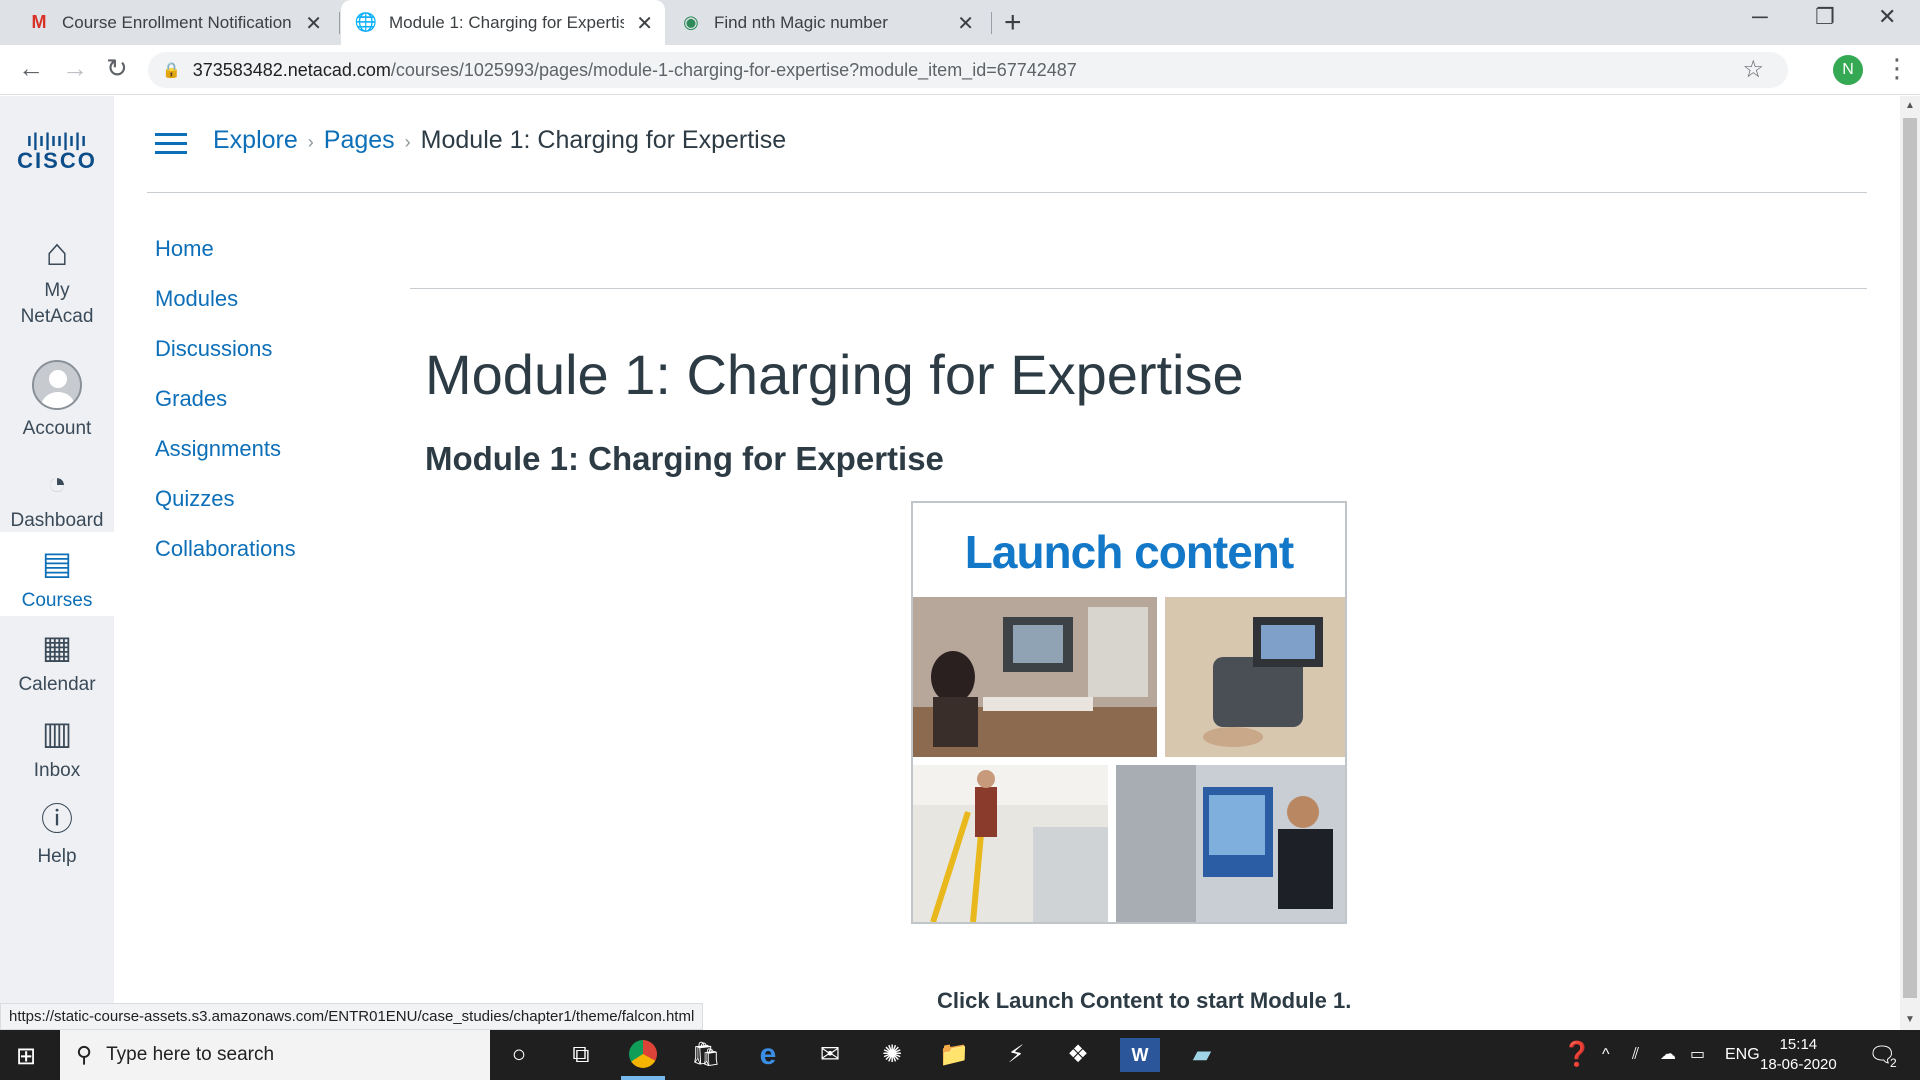  What do you see at coordinates (1760, 17) in the screenshot?
I see `minimize-button: ─` at bounding box center [1760, 17].